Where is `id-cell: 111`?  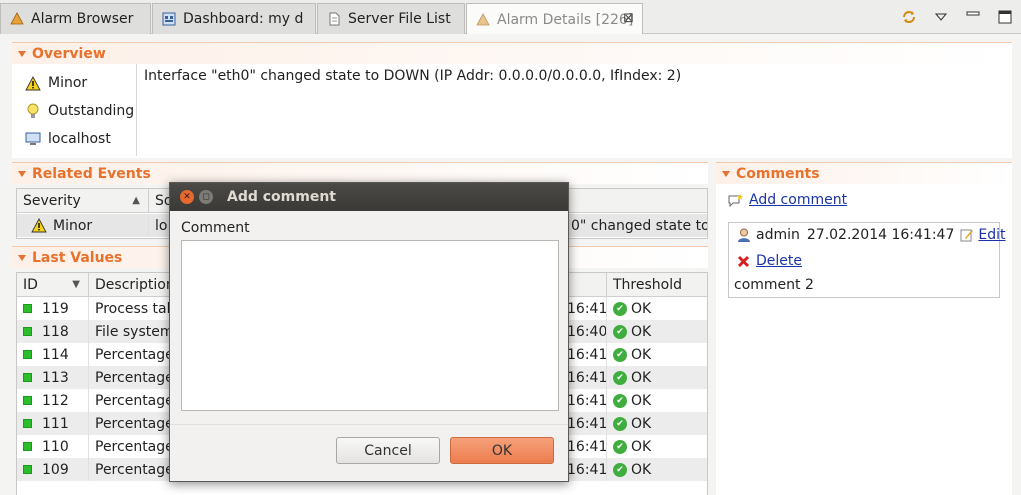
id-cell: 111 is located at coordinates (53, 423).